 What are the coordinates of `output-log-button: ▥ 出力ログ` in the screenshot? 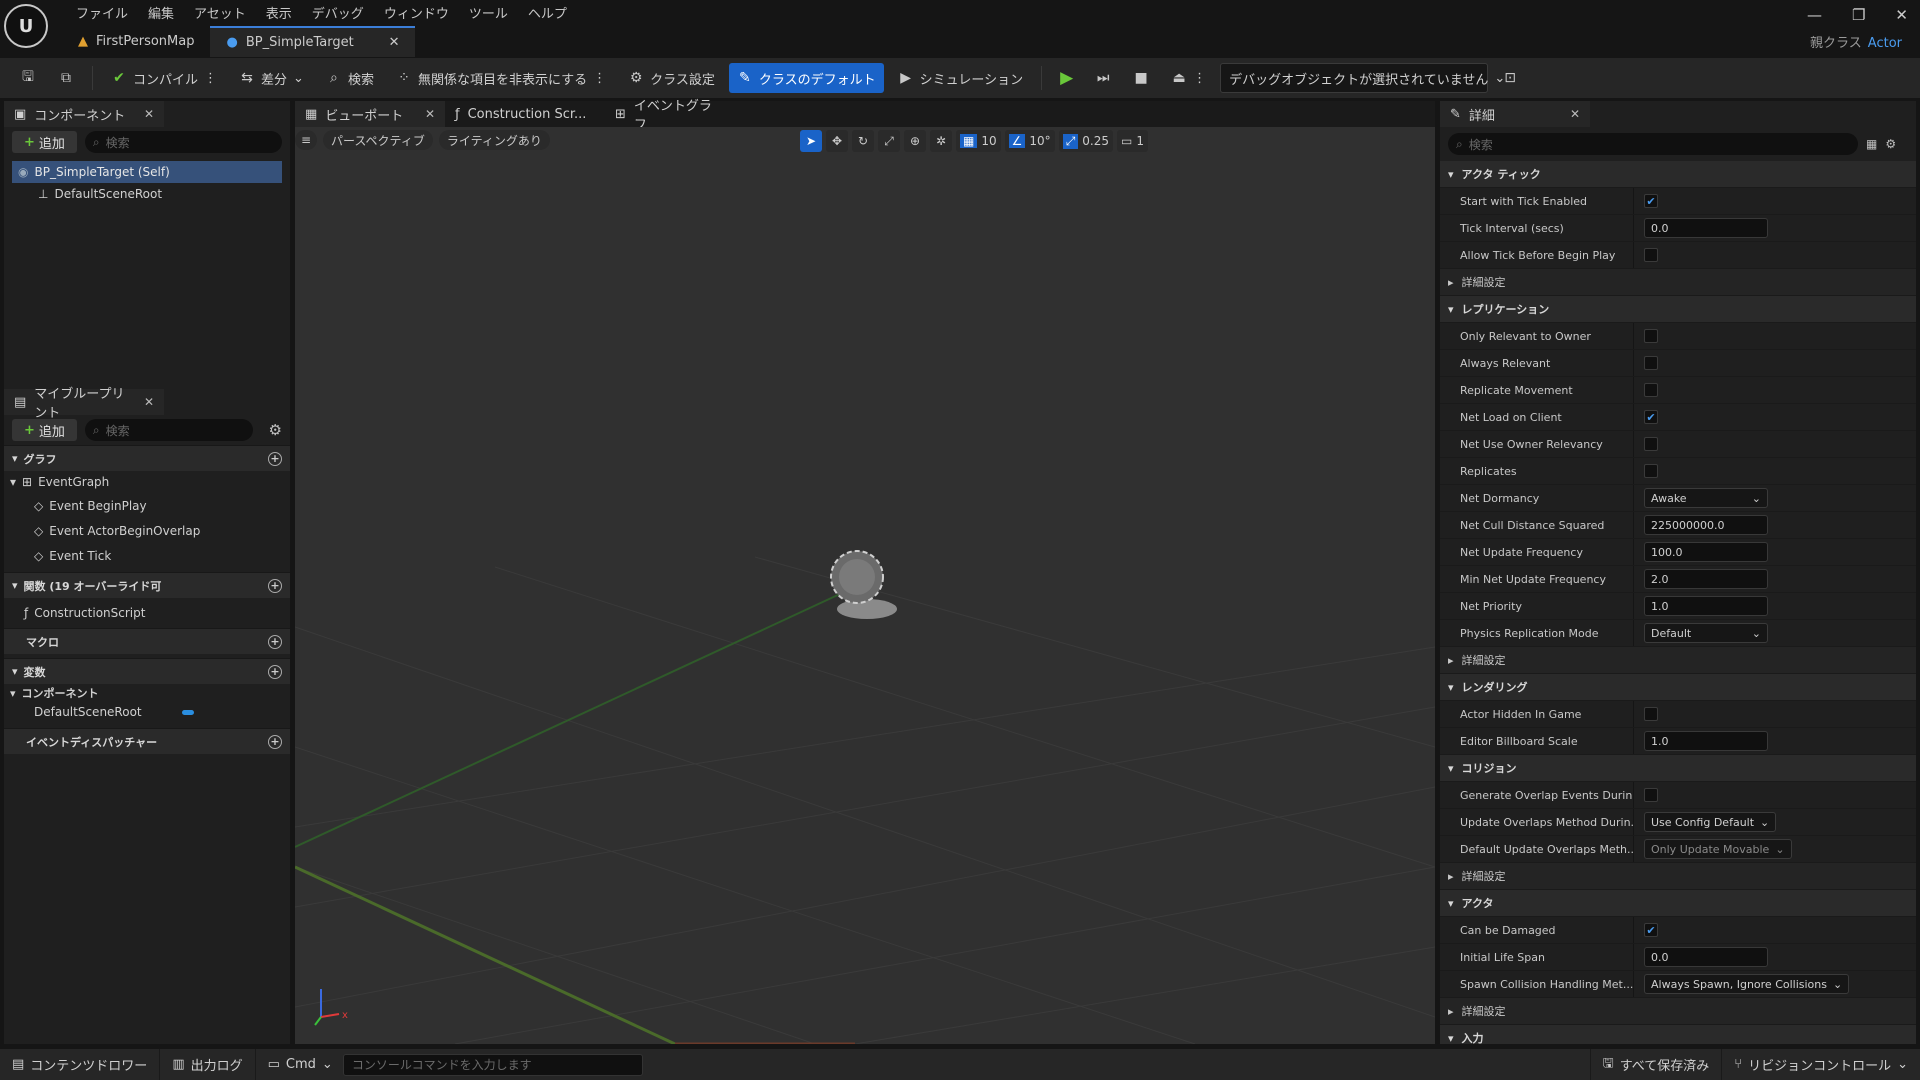 It's located at (208, 1064).